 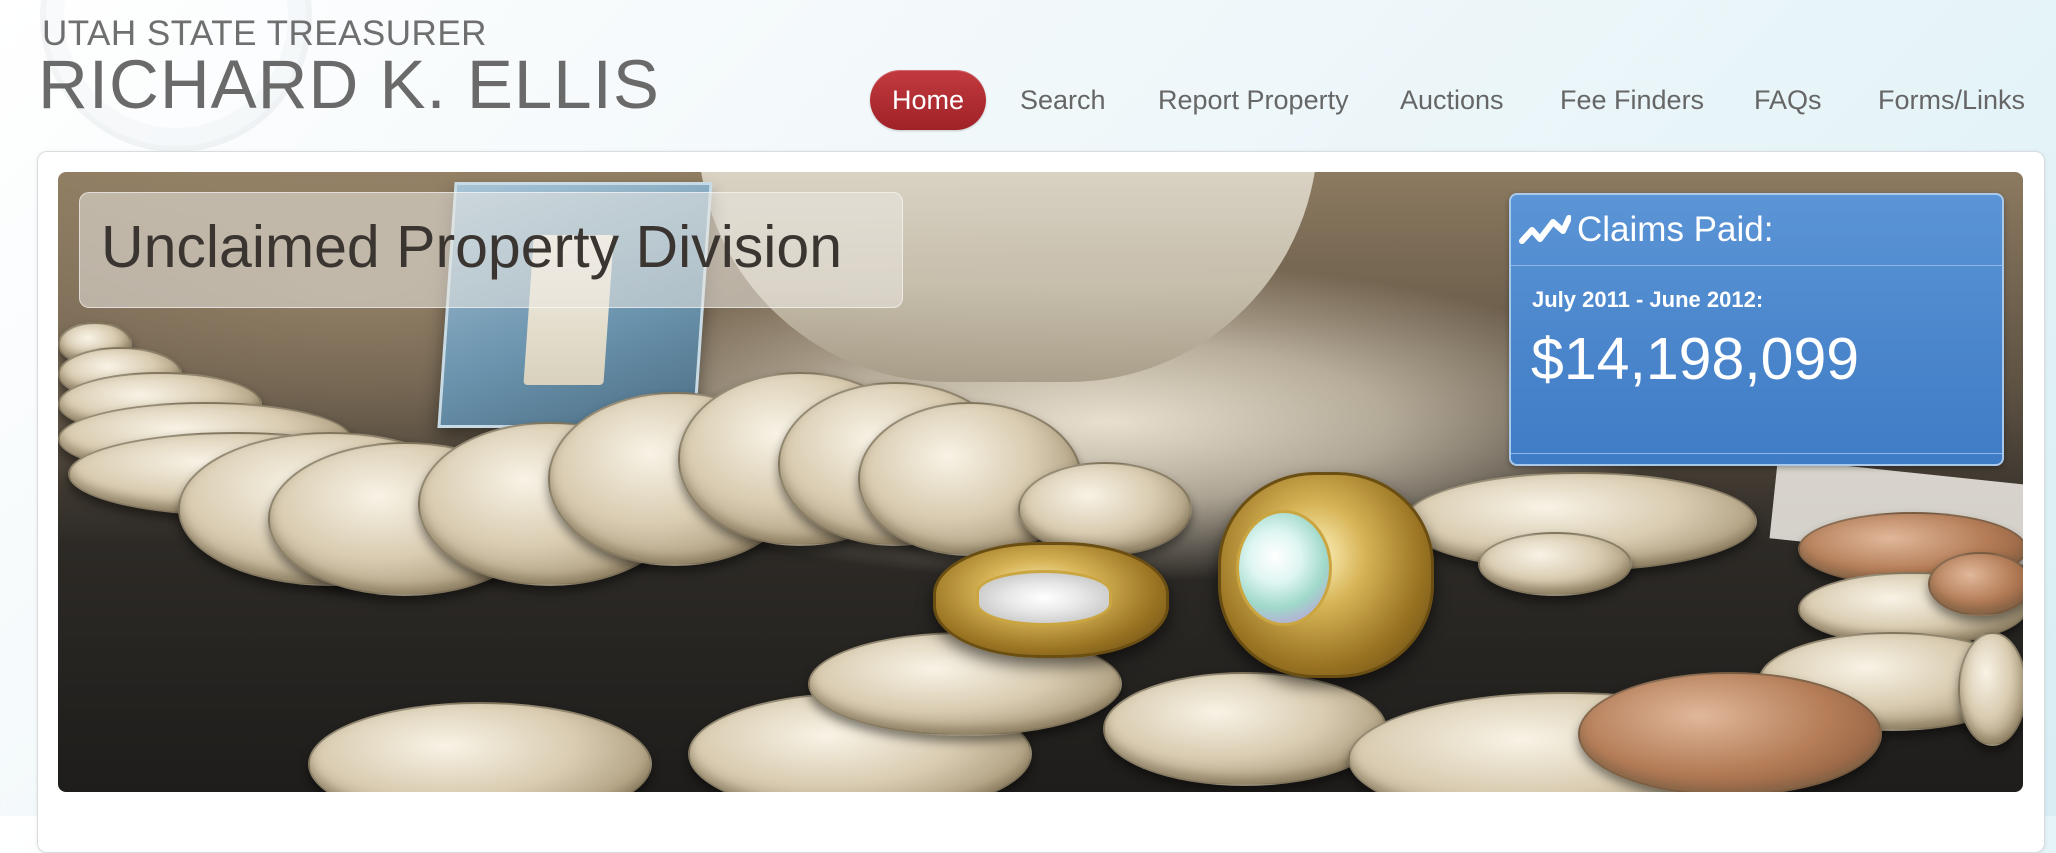 I want to click on claims-header: Claims Paid:, so click(x=1756, y=230).